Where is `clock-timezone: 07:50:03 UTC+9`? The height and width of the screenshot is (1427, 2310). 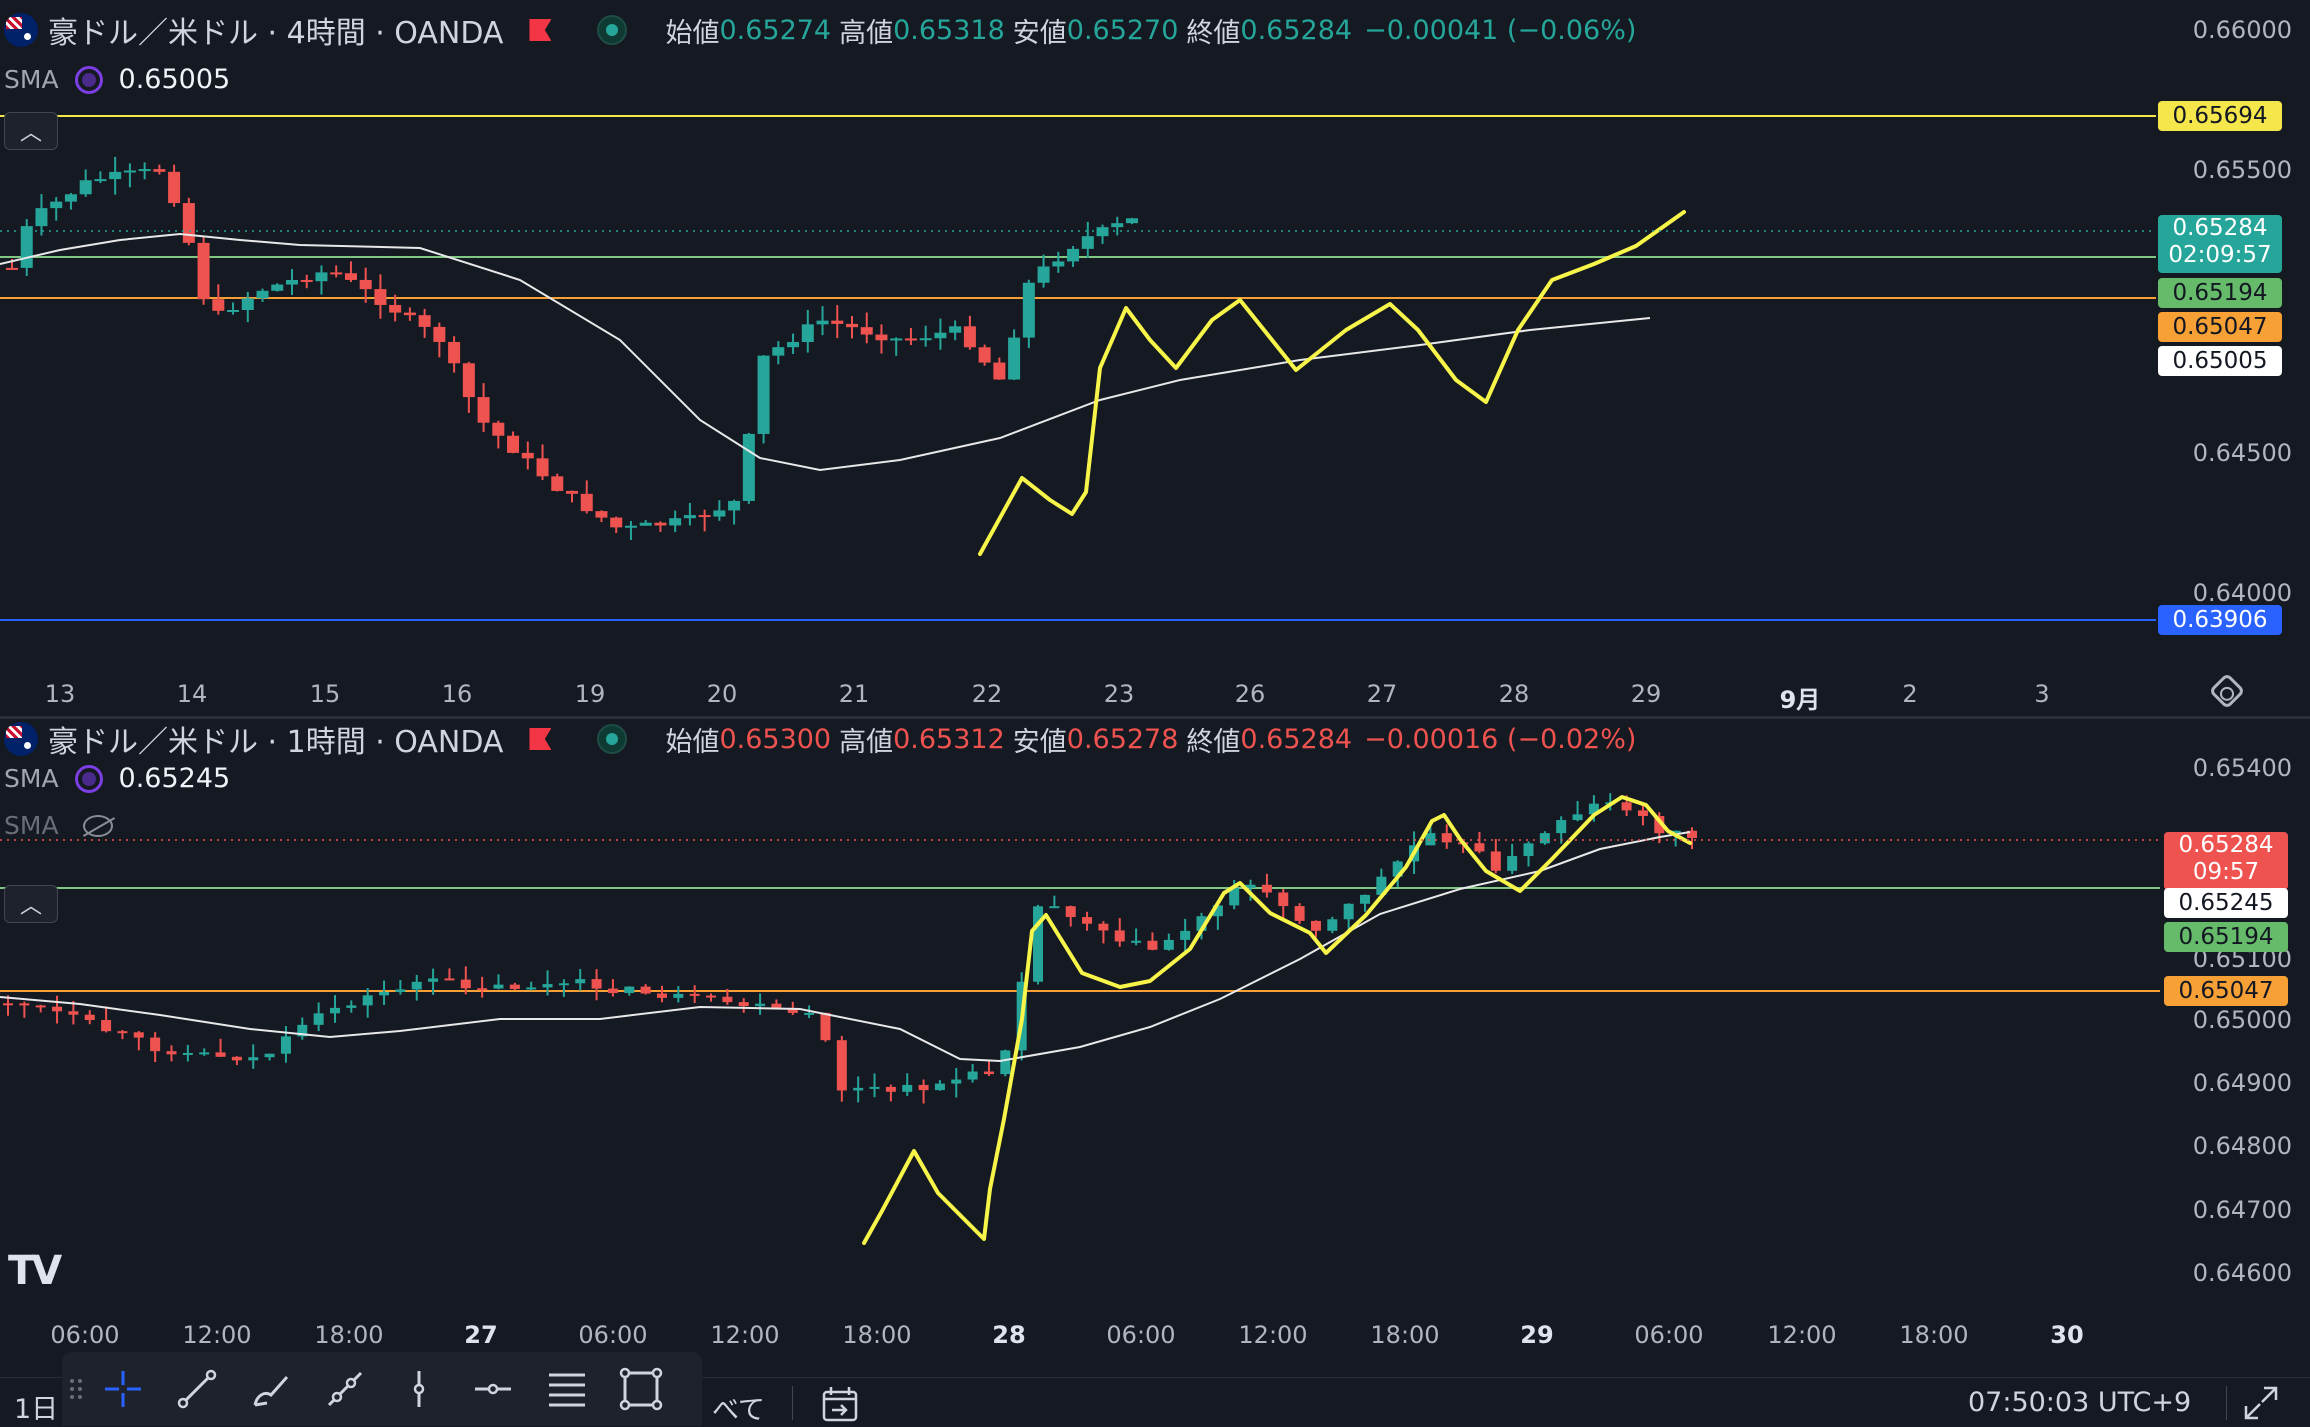
clock-timezone: 07:50:03 UTC+9 is located at coordinates (2079, 1402).